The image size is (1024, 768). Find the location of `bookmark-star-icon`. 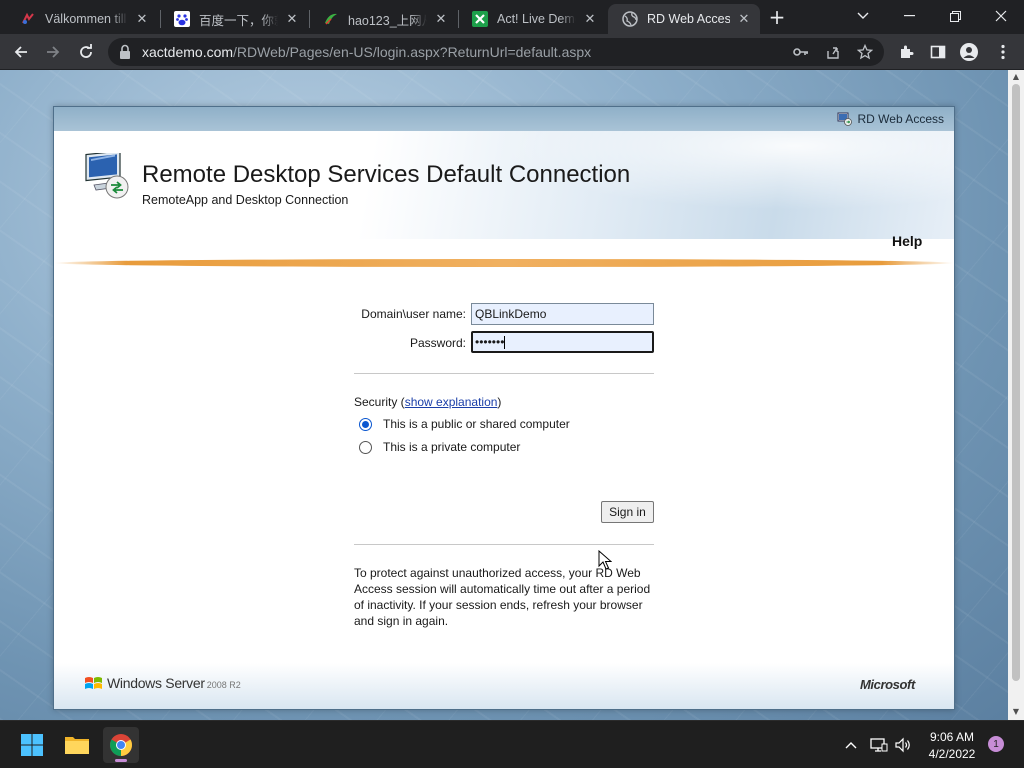

bookmark-star-icon is located at coordinates (865, 52).